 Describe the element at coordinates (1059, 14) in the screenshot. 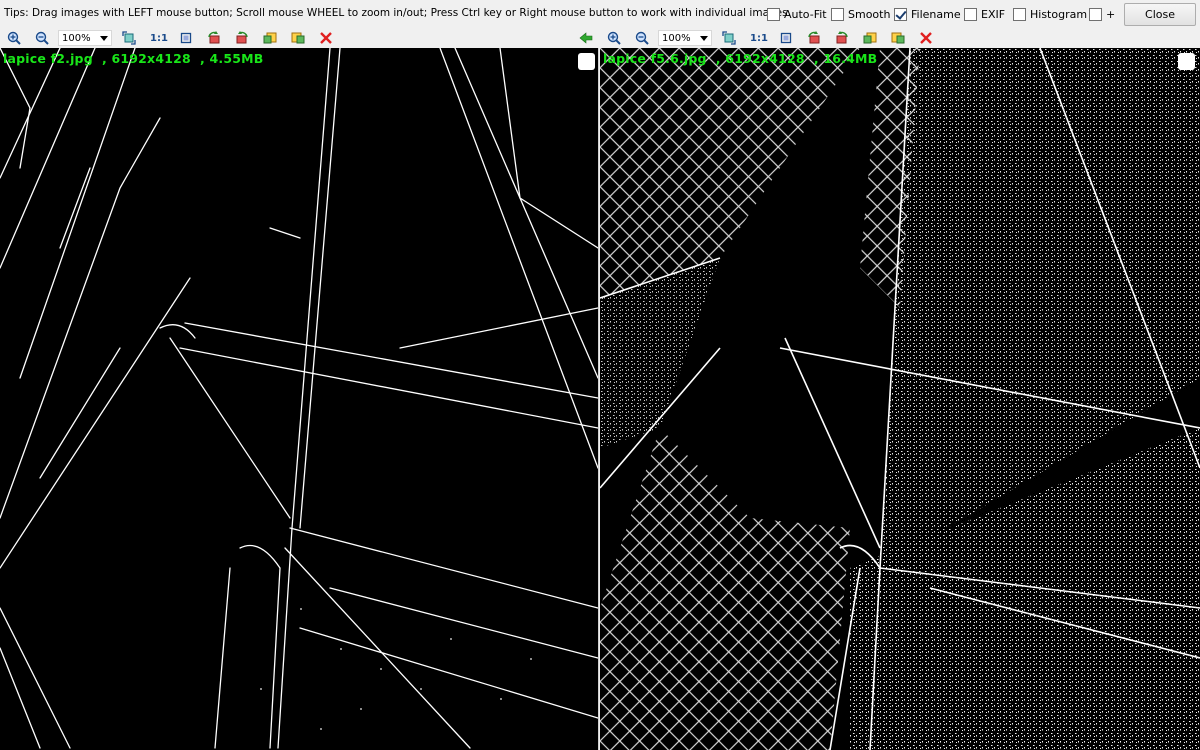

I see `histogram-label: Histogram` at that location.